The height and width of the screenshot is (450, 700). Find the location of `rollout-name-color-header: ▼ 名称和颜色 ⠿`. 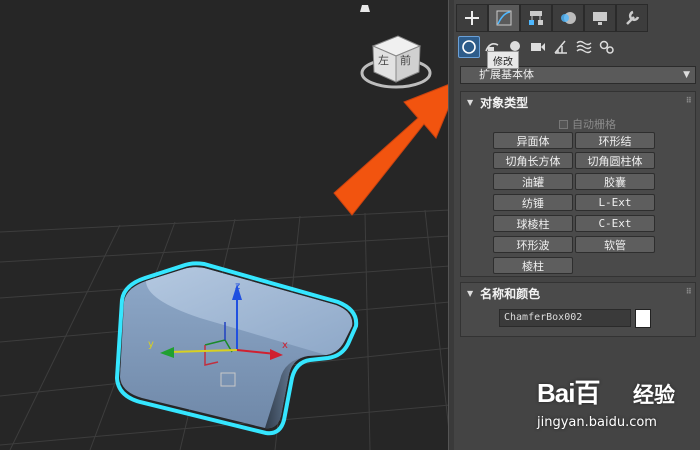

rollout-name-color-header: ▼ 名称和颜色 ⠿ is located at coordinates (578, 293).